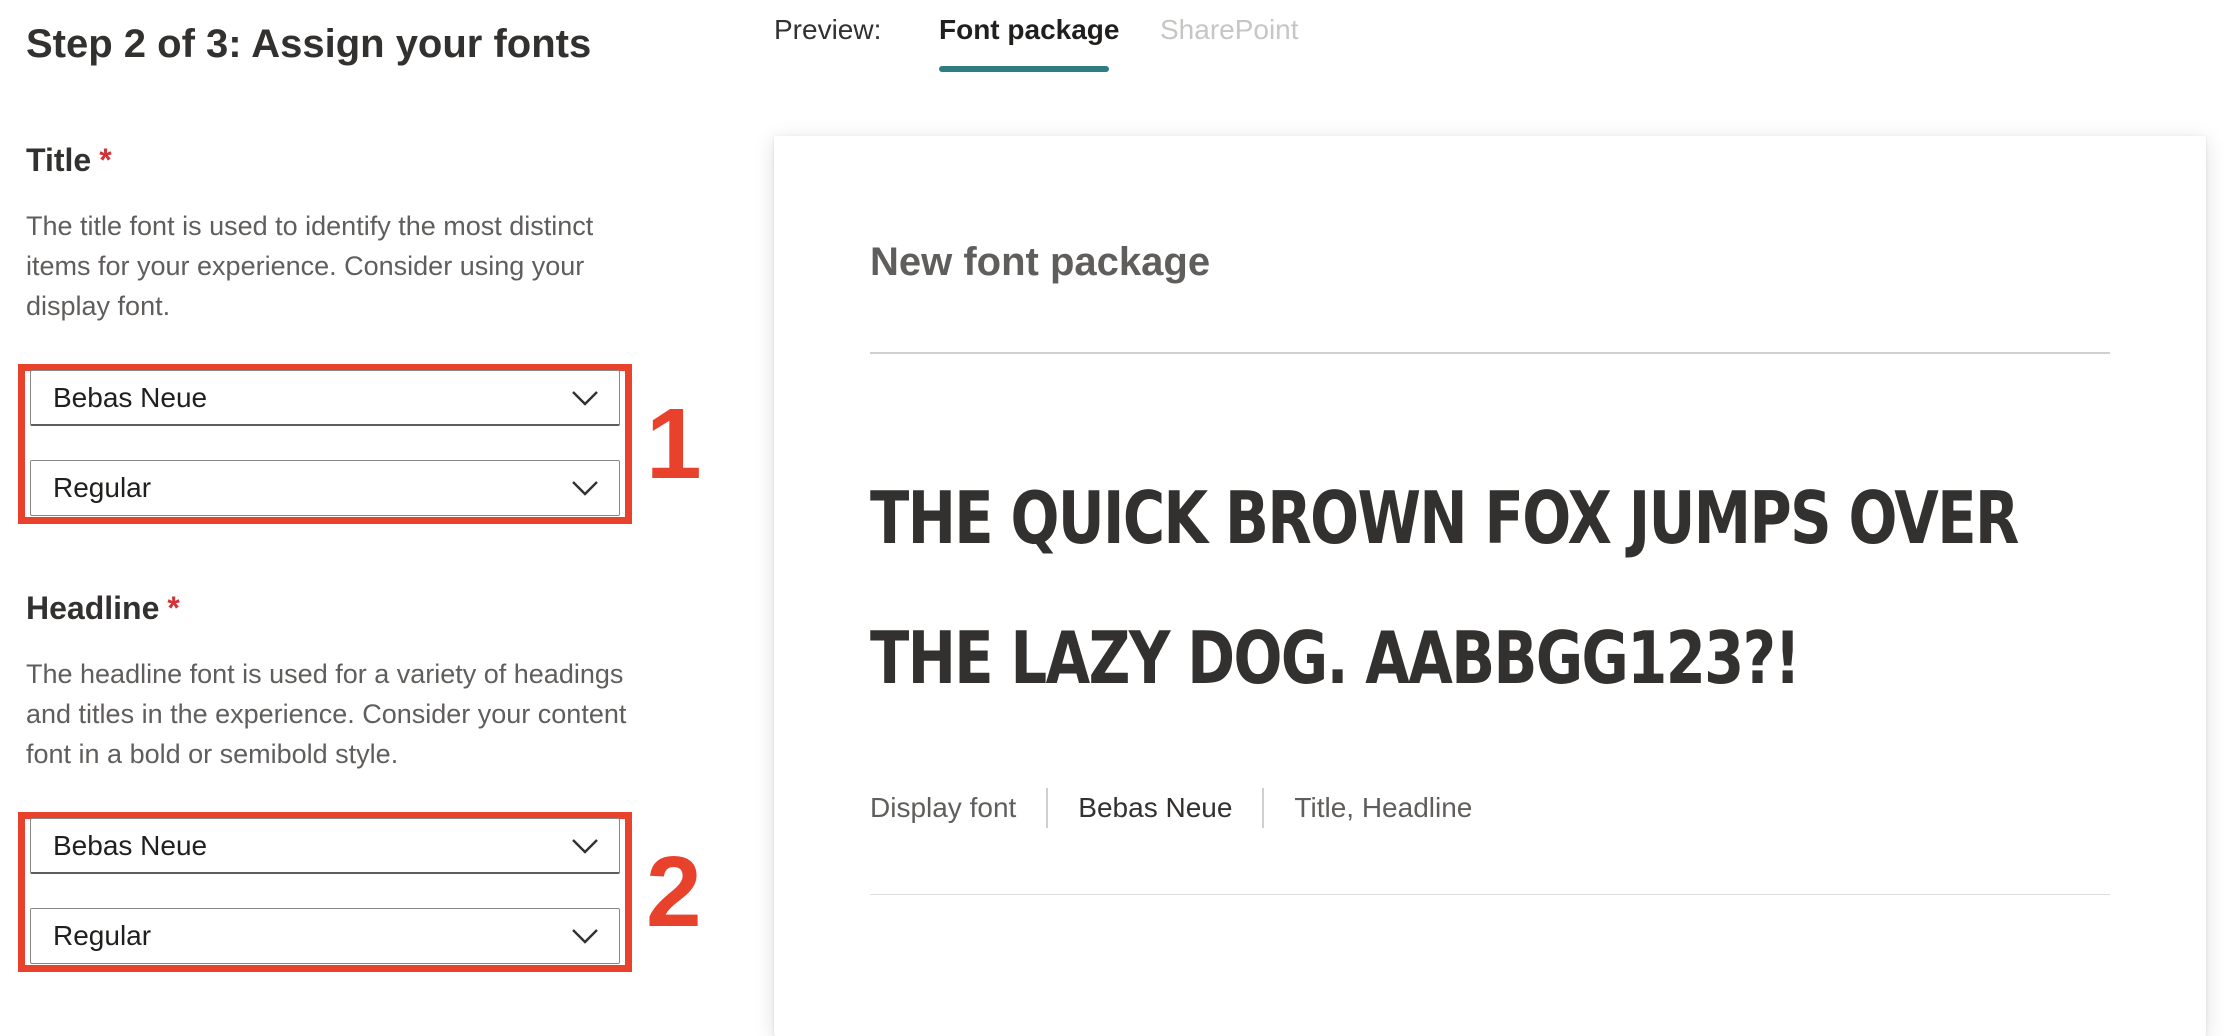 The image size is (2224, 1036). I want to click on font-usage: Title, Headline, so click(1383, 807).